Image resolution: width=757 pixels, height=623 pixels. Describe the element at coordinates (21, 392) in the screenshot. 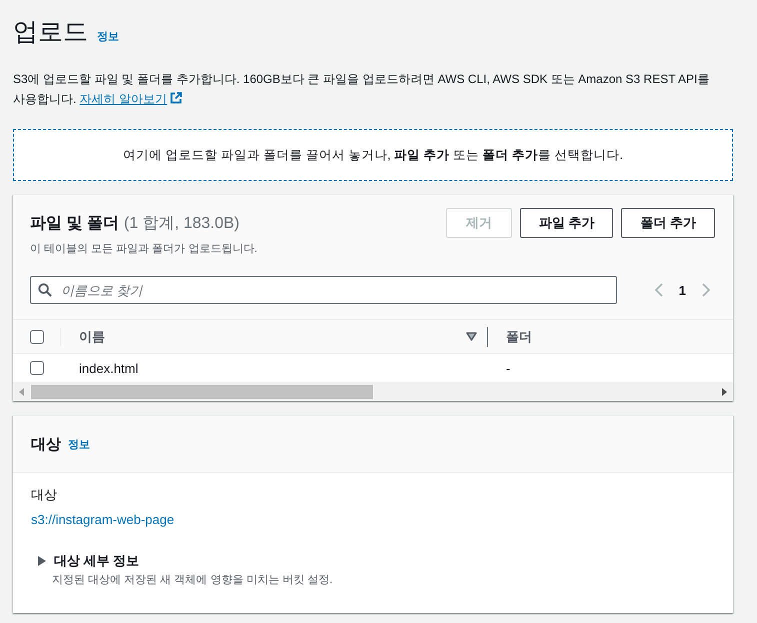

I see `scroll-left-arrow-icon` at that location.